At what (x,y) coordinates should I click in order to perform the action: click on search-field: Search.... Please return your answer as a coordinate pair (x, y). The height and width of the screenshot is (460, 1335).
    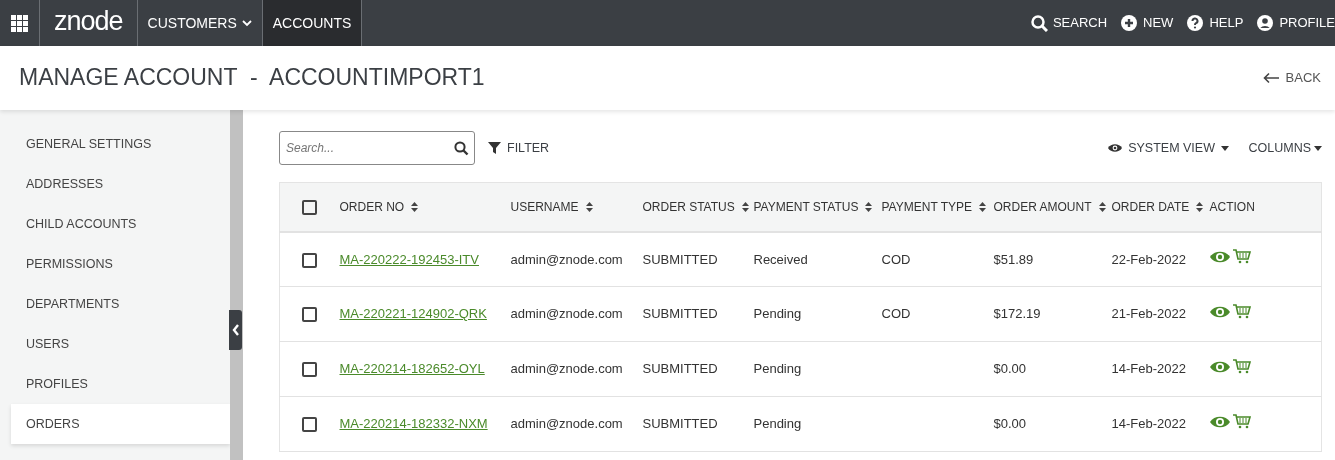
    Looking at the image, I should click on (377, 148).